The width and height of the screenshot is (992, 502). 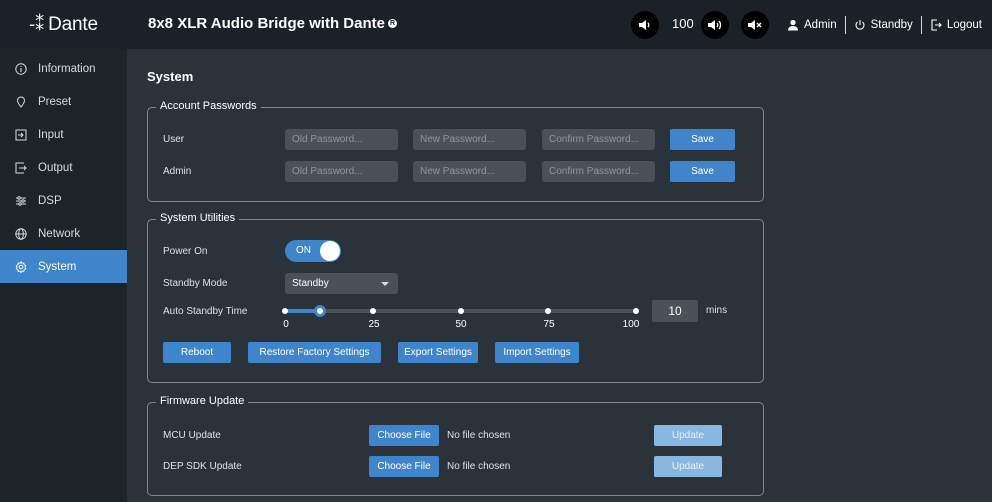 What do you see at coordinates (330, 251) in the screenshot?
I see `toggle-knob` at bounding box center [330, 251].